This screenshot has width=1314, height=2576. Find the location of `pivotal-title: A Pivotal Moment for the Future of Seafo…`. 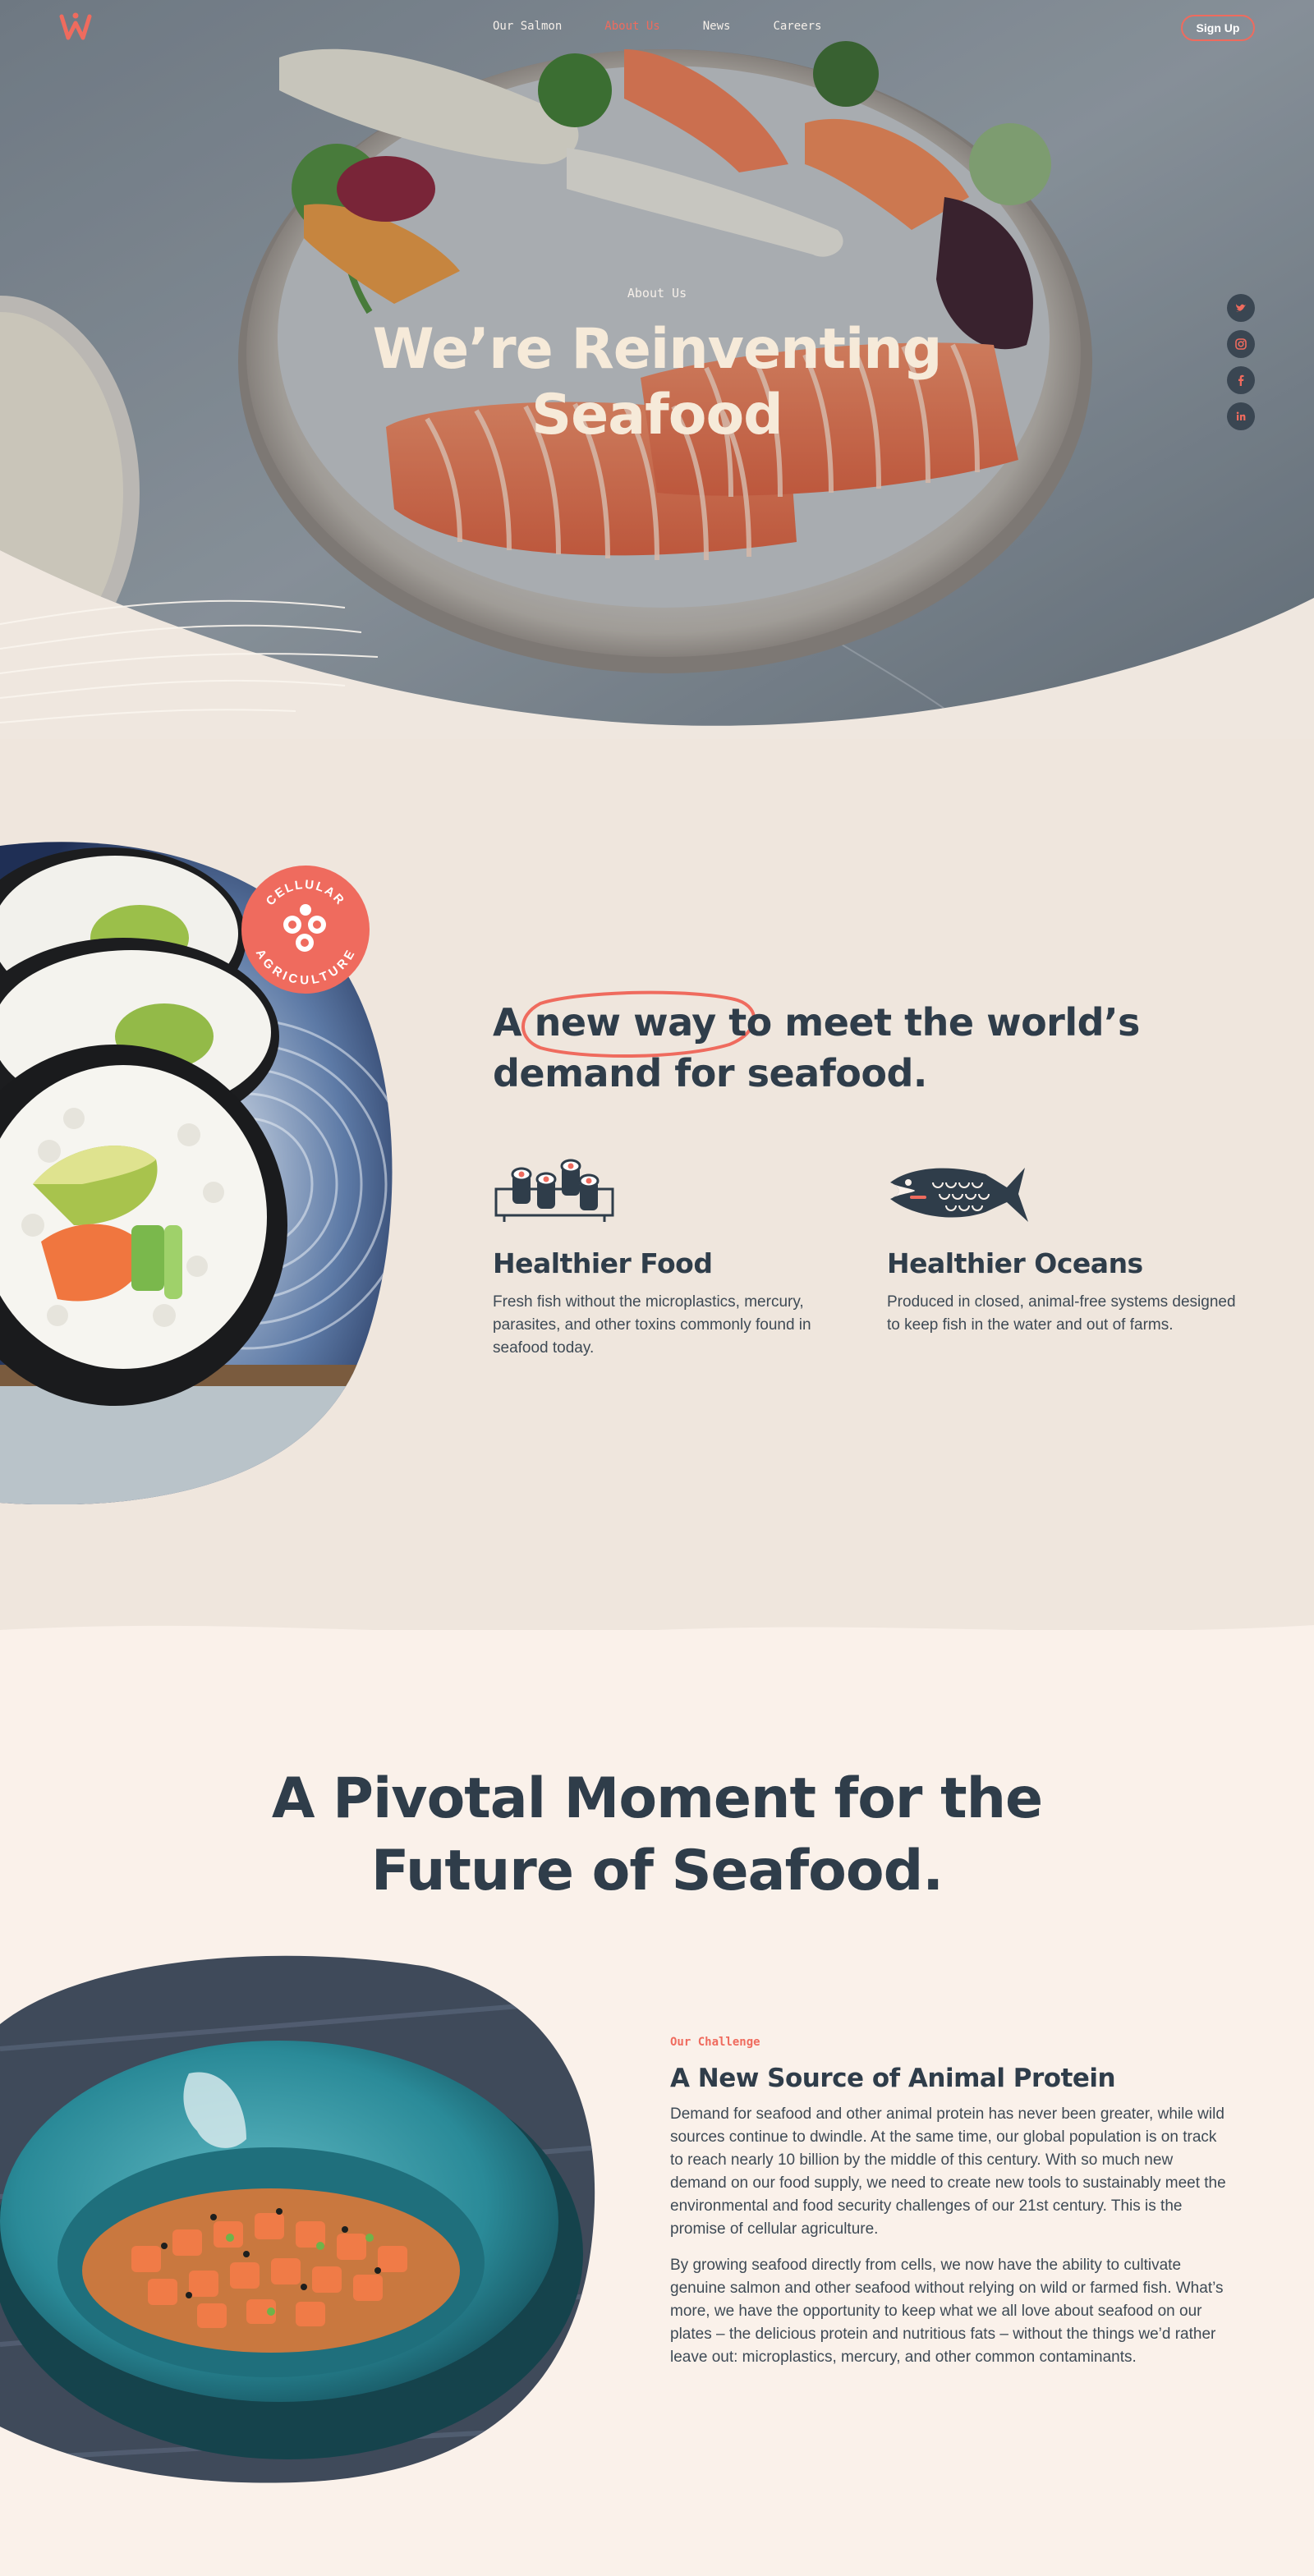

pivotal-title: A Pivotal Moment for the Future of Seafo… is located at coordinates (657, 1834).